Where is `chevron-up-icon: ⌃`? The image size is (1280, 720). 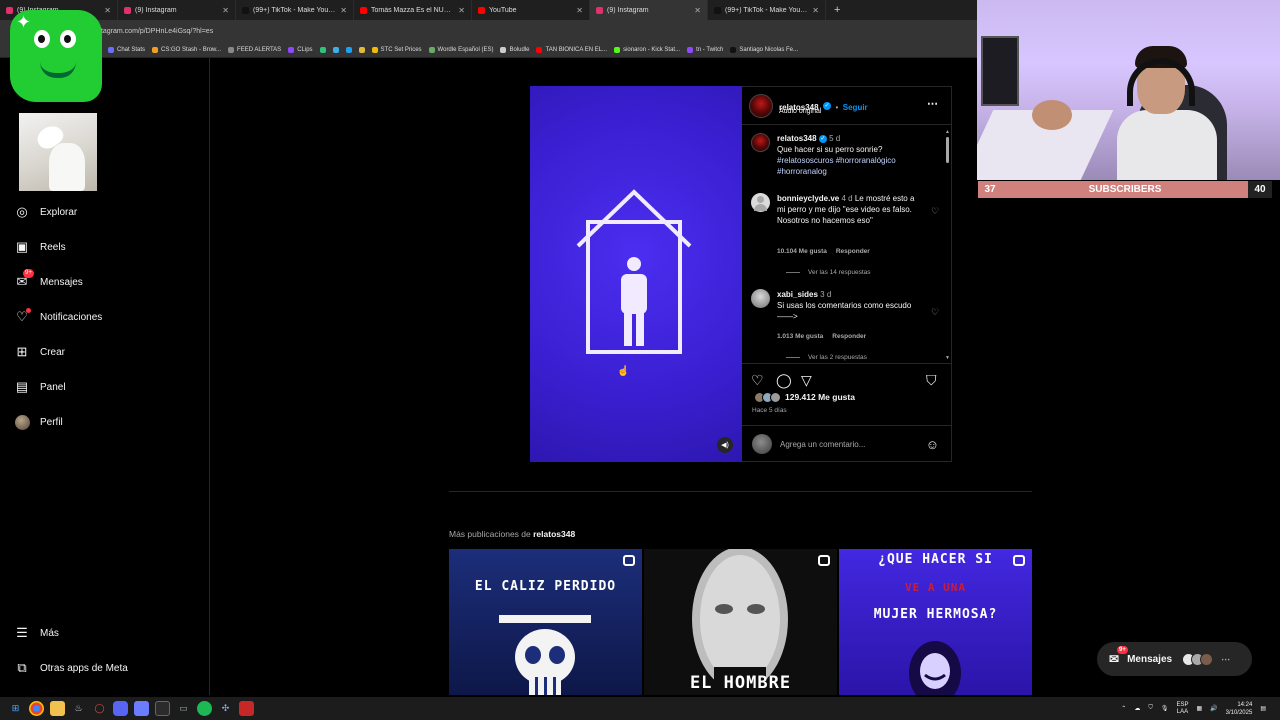 chevron-up-icon: ⌃ is located at coordinates (1123, 708).